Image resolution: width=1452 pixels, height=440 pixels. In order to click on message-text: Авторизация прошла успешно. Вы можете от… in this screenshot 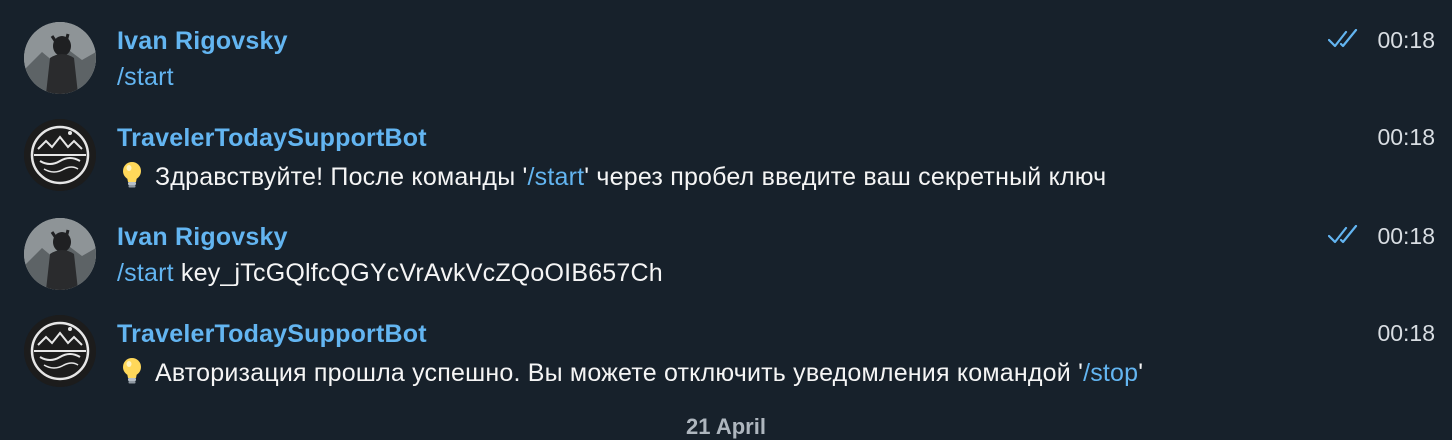, I will do `click(630, 372)`.